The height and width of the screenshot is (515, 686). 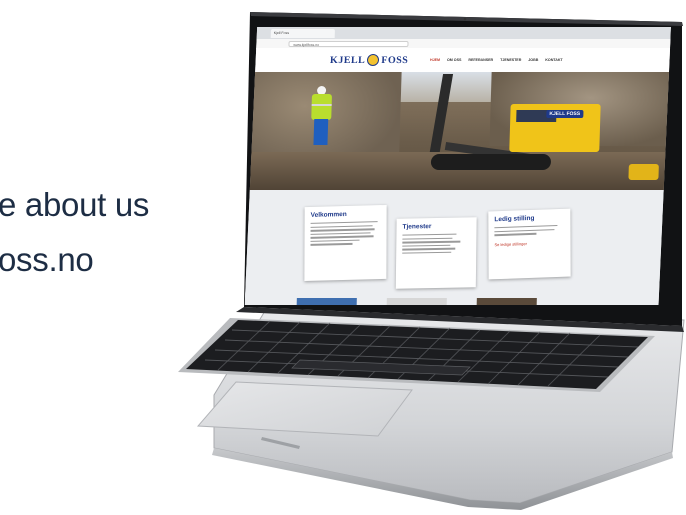 What do you see at coordinates (553, 60) in the screenshot?
I see `nav-item-contact: KONTAKT` at bounding box center [553, 60].